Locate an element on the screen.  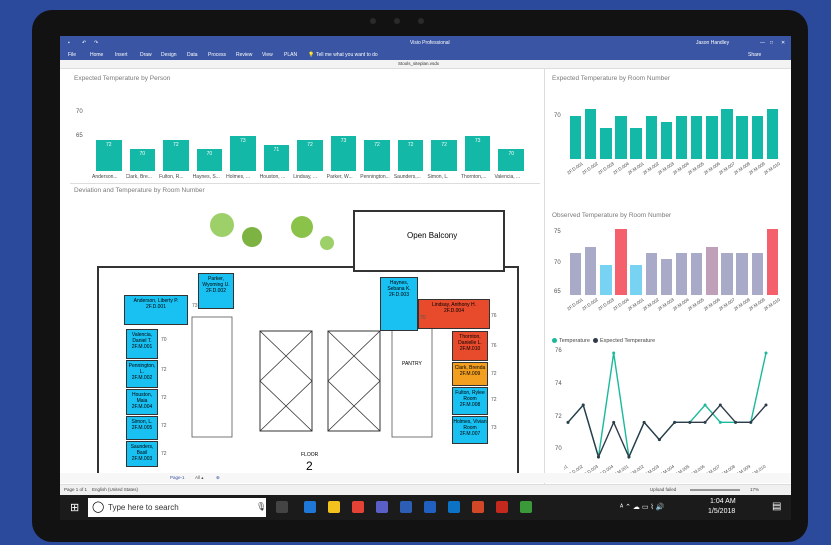
clock-date: 1/5/2018 is located at coordinates (721, 511).